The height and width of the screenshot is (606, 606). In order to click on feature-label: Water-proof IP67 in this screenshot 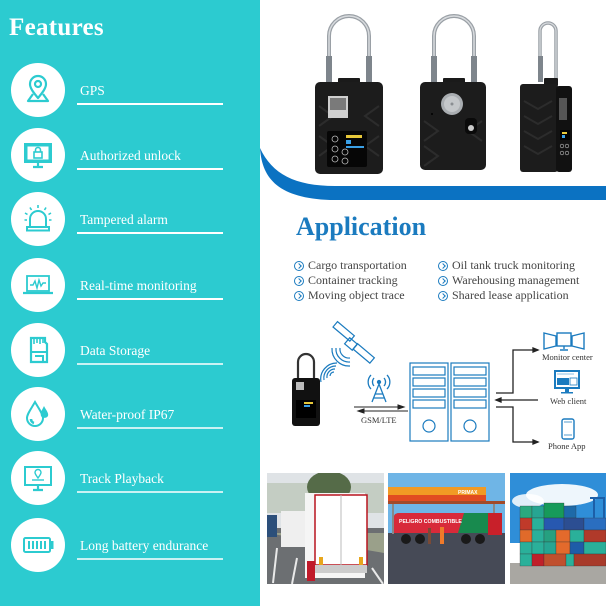, I will do `click(127, 414)`.